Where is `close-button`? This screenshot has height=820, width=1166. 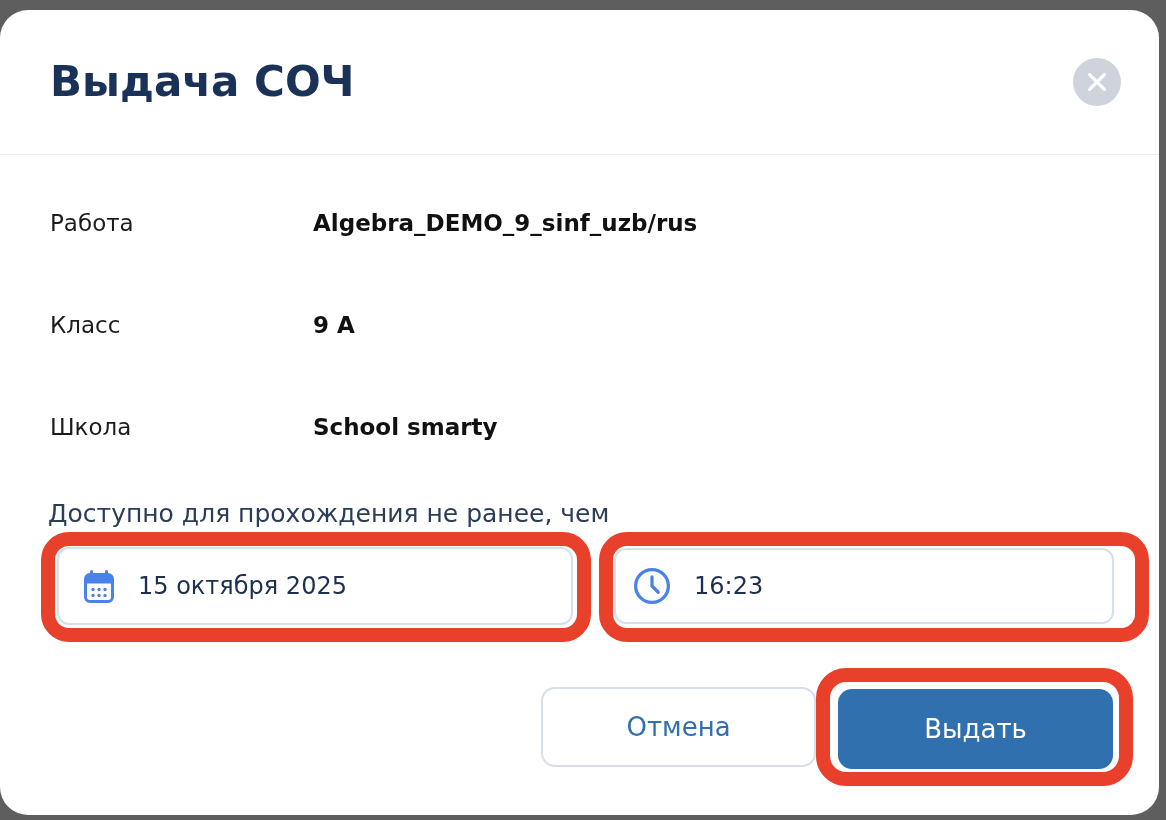 close-button is located at coordinates (1097, 82).